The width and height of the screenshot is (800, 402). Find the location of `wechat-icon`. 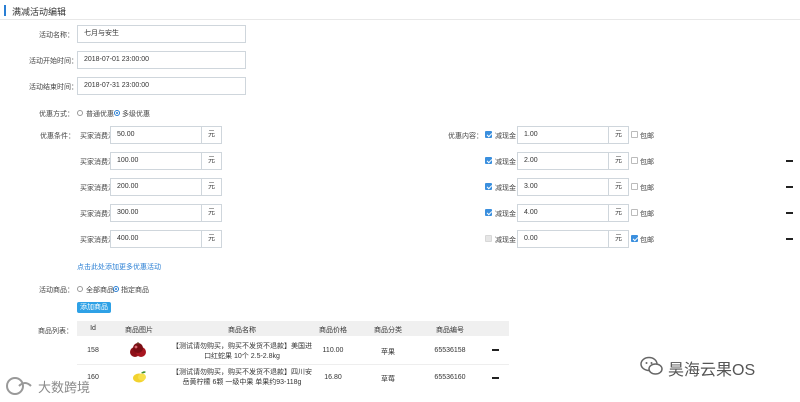

wechat-icon is located at coordinates (652, 366).